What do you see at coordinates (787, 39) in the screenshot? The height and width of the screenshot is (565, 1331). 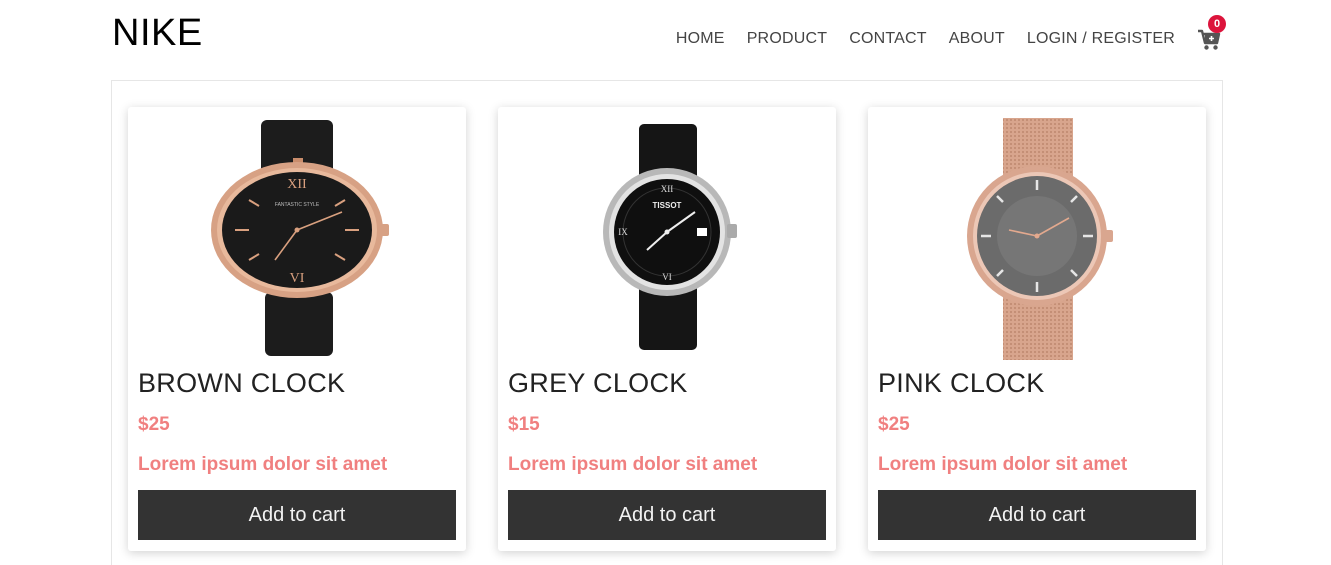 I see `nav-product-link: PRODUCT` at bounding box center [787, 39].